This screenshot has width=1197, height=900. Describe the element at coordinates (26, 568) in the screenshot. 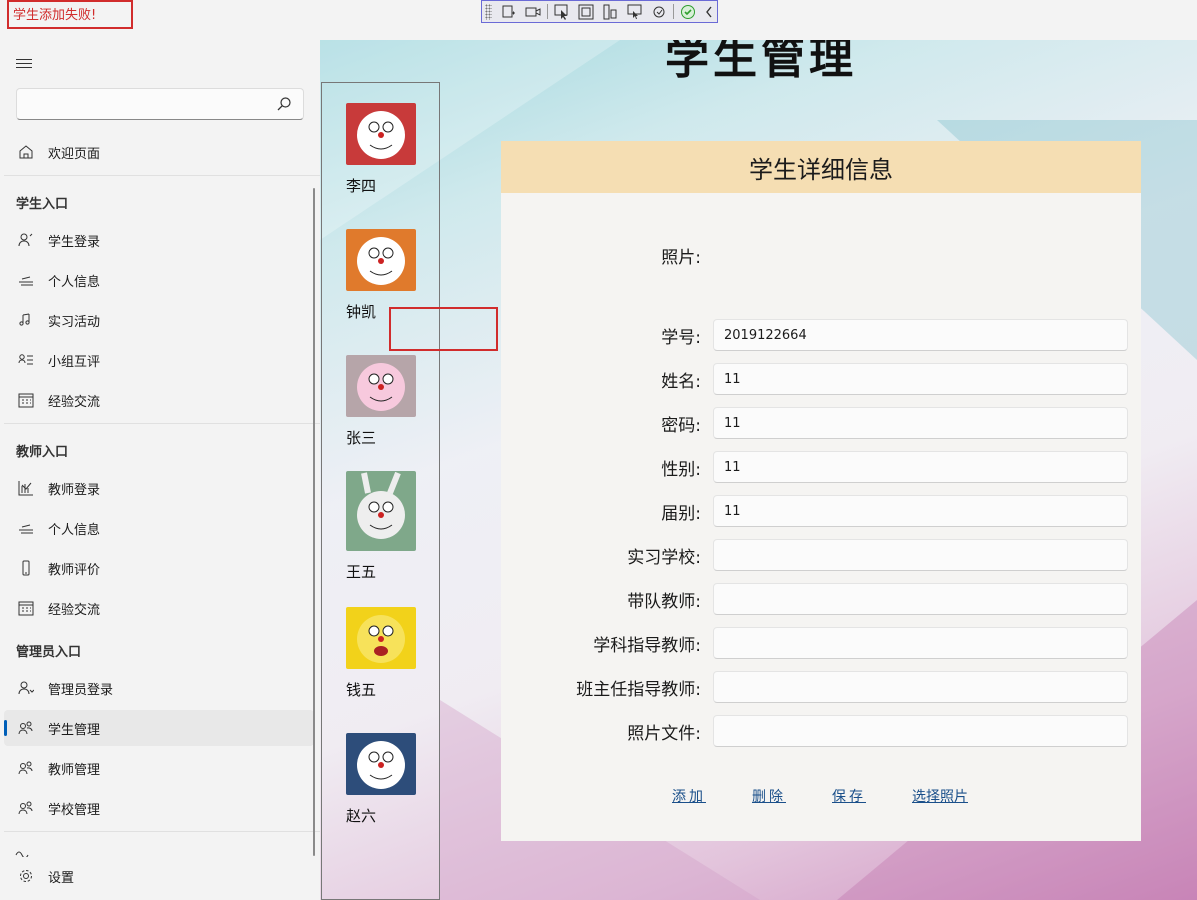

I see `phone-icon` at that location.